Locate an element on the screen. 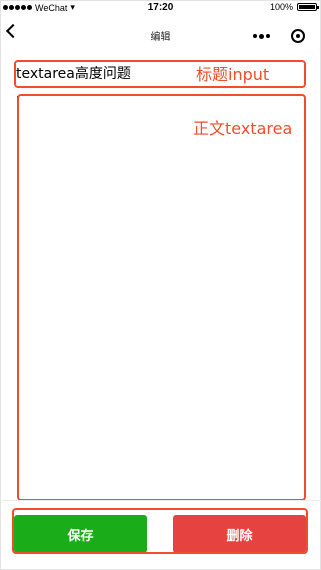 This screenshot has height=570, width=321. miniprogram-capsule is located at coordinates (277, 36).